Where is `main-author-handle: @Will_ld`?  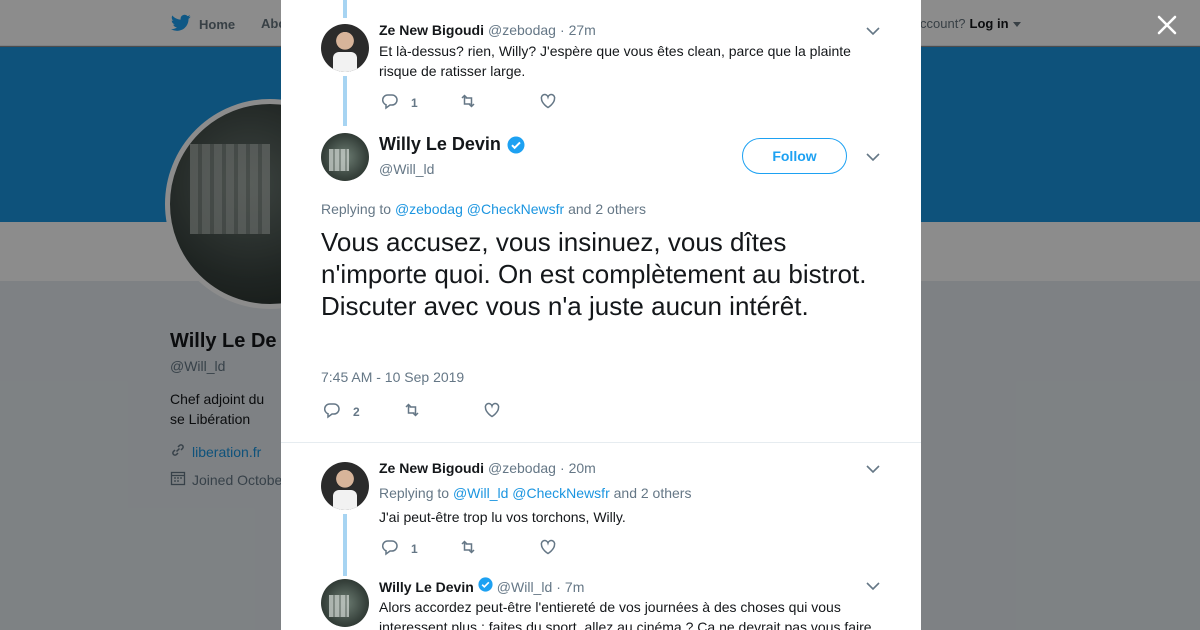 main-author-handle: @Will_ld is located at coordinates (406, 169).